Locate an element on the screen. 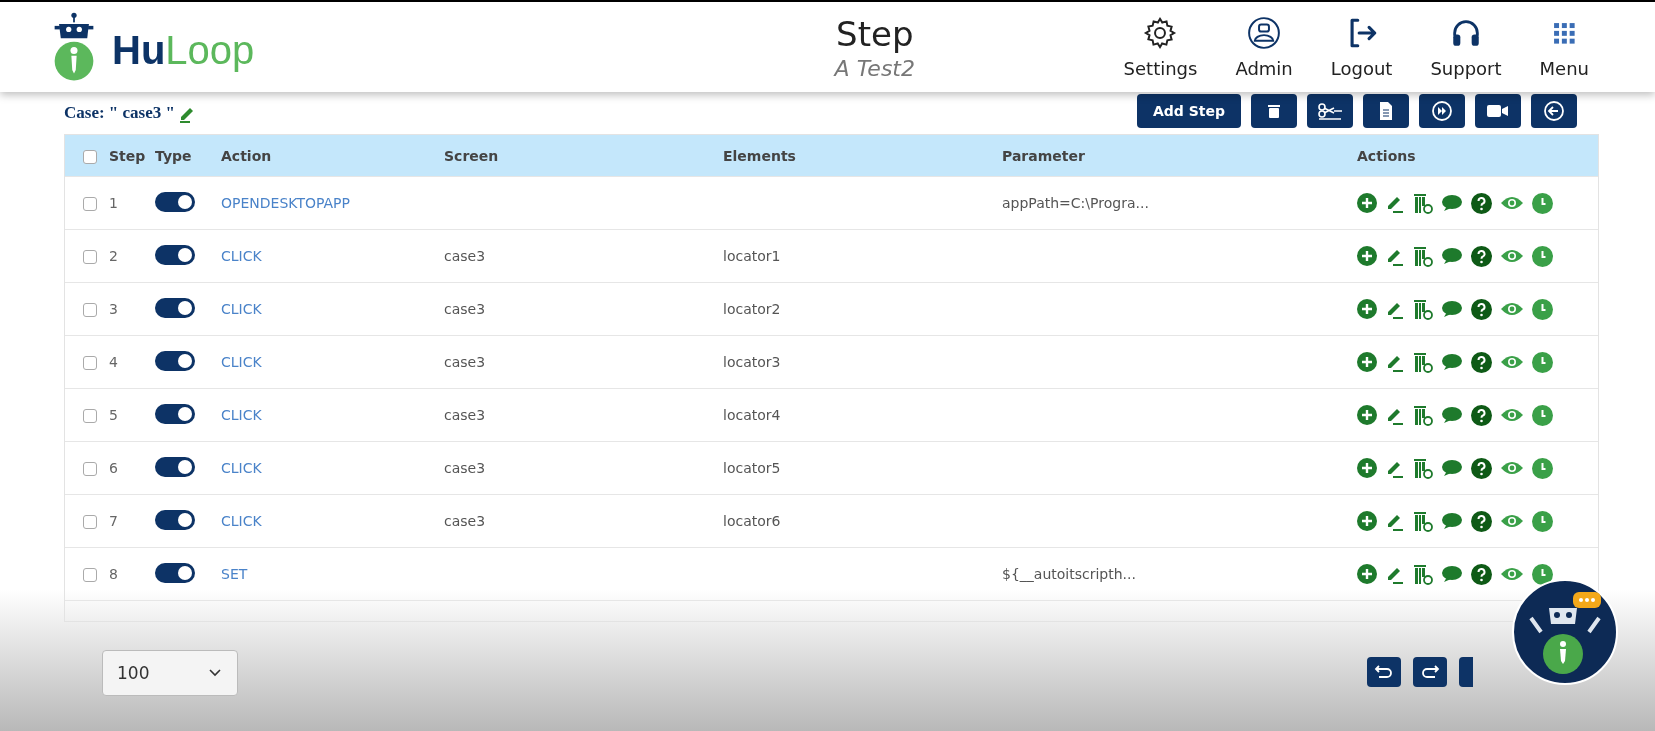 This screenshot has width=1655, height=731. screen-cell: case3 is located at coordinates (465, 521).